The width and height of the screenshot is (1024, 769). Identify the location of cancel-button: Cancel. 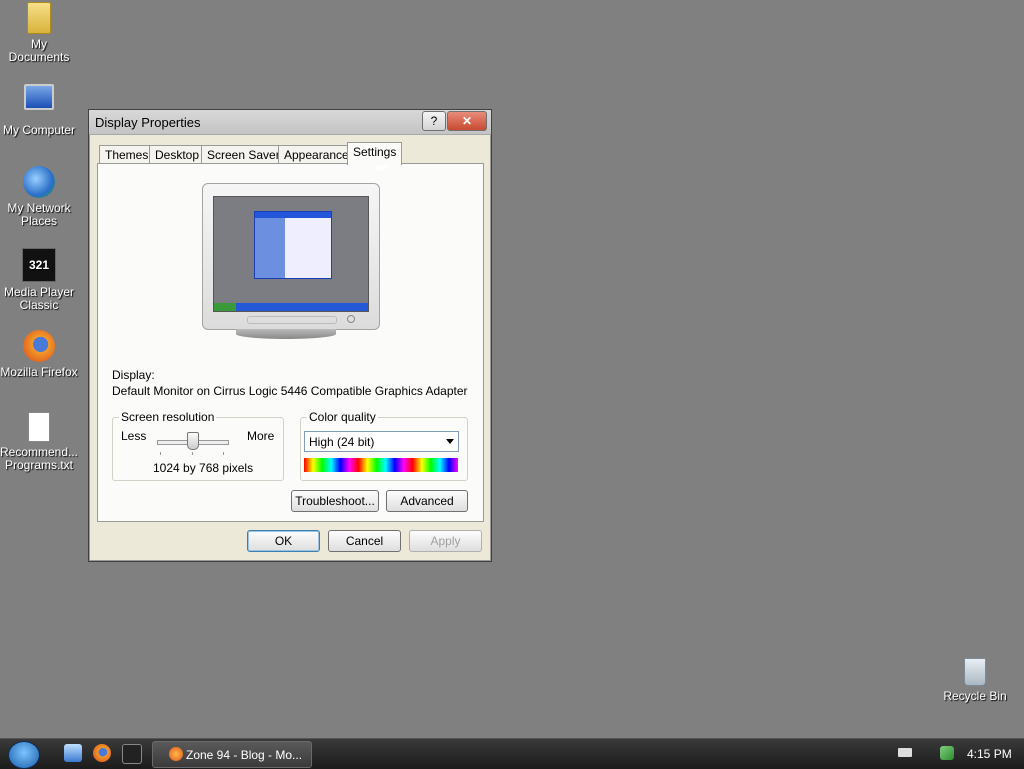
(364, 541).